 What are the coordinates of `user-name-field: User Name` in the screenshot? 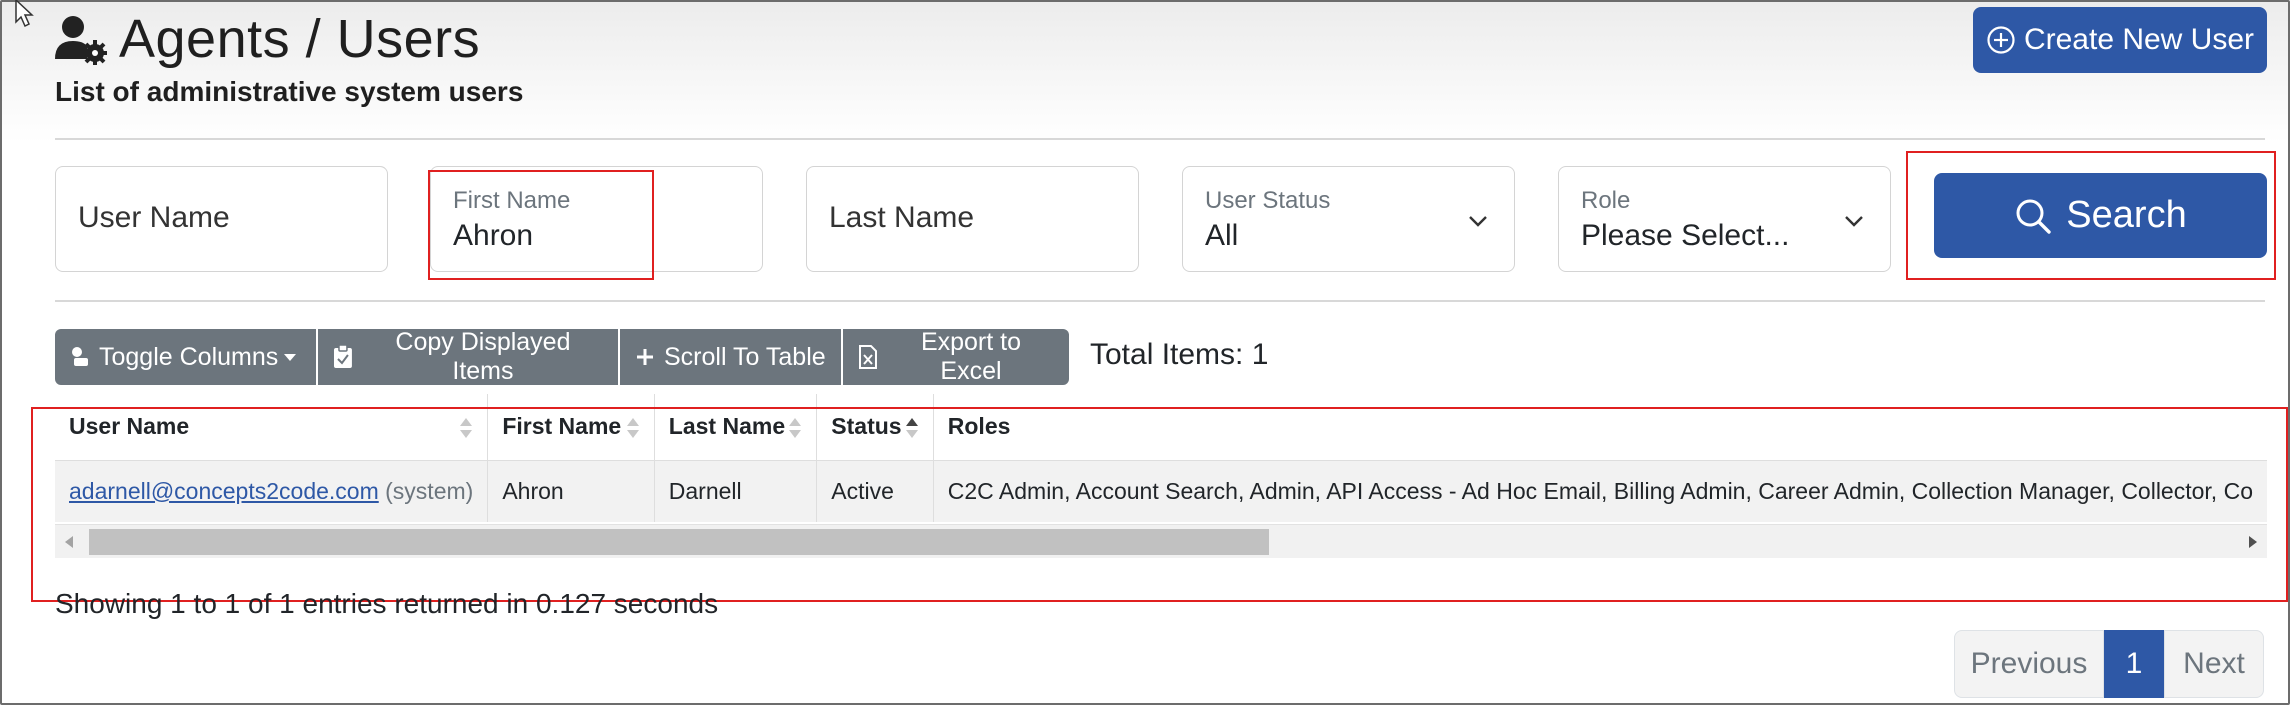 It's located at (221, 219).